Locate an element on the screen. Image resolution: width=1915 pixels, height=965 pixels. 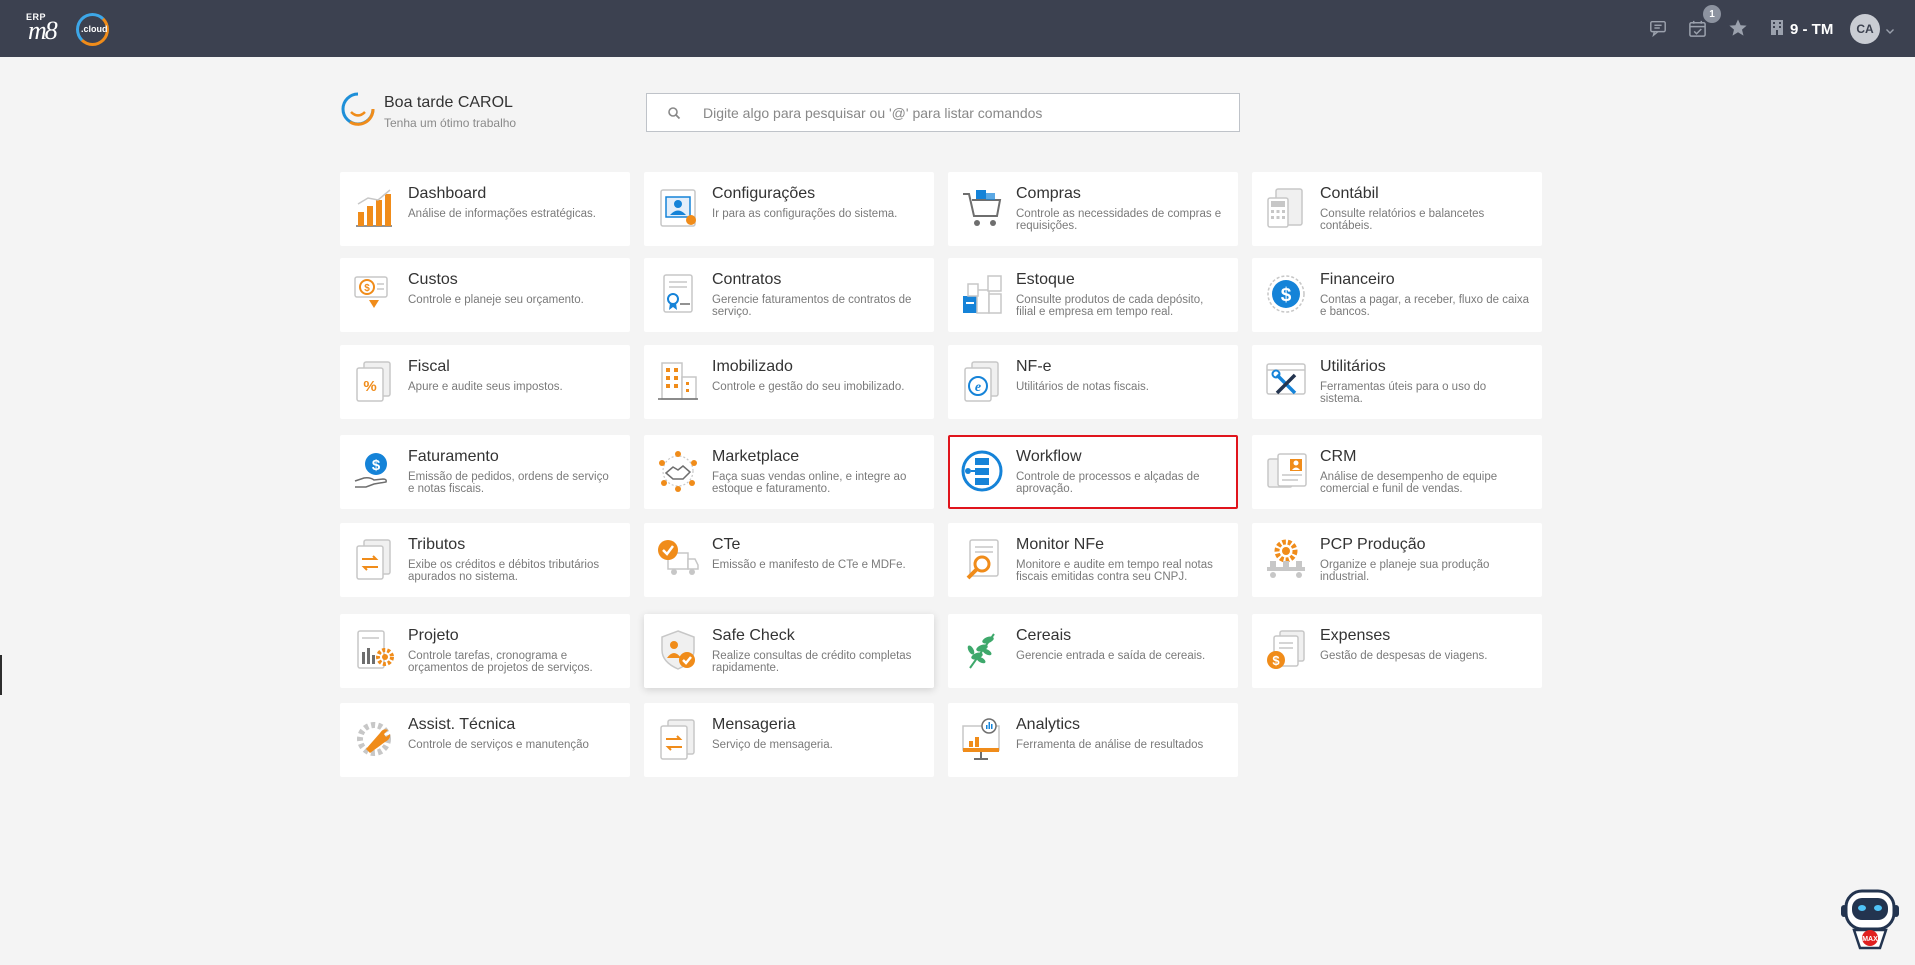
billing-hand-icon: $ is located at coordinates (374, 471).